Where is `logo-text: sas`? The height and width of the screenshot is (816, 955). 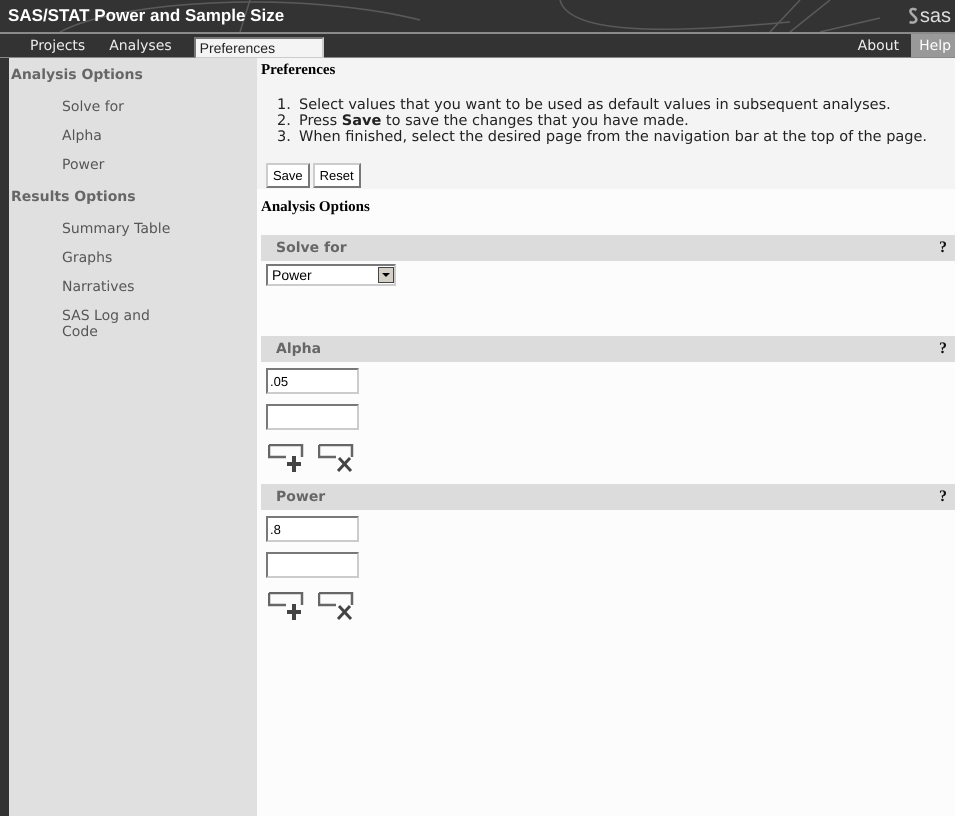
logo-text: sas is located at coordinates (935, 16).